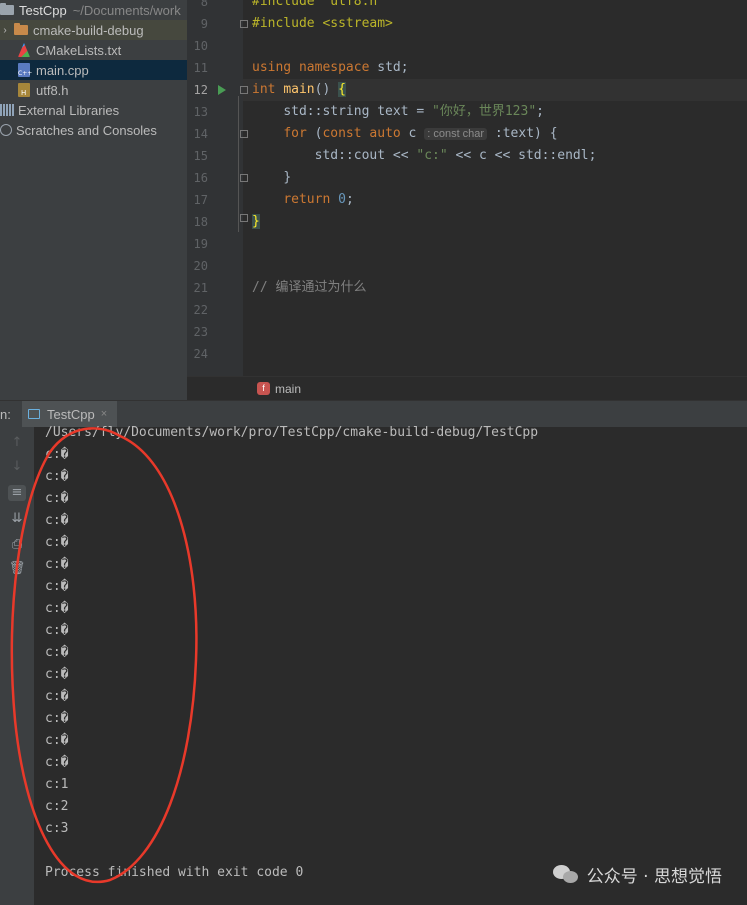 The image size is (747, 905). What do you see at coordinates (88, 30) in the screenshot?
I see `tree-item-label: cmake-build-debug` at bounding box center [88, 30].